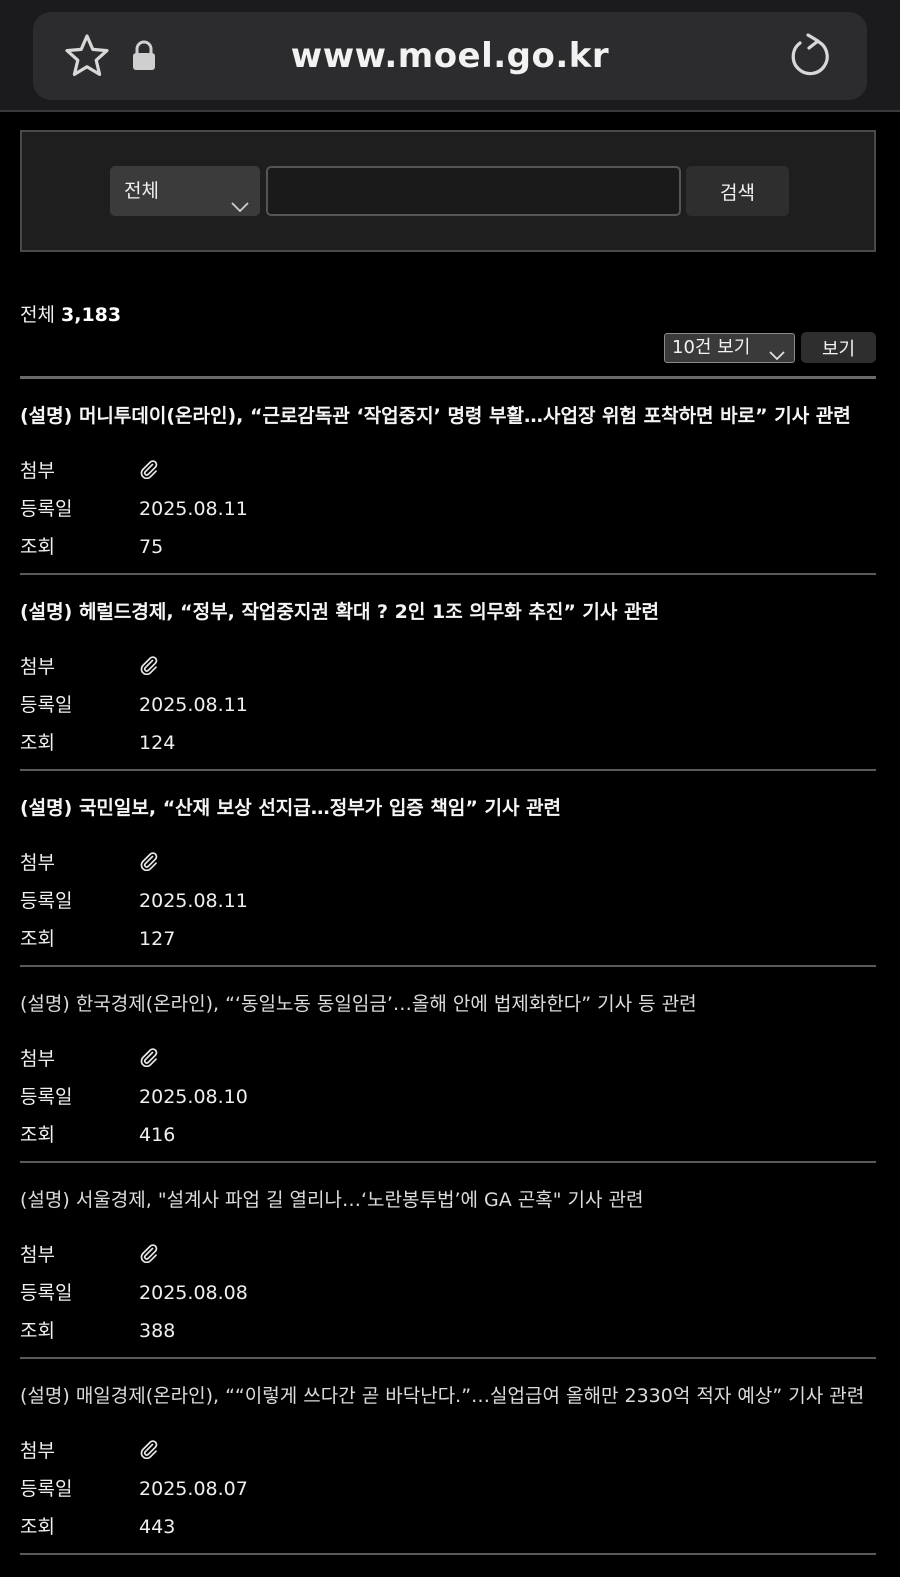 The height and width of the screenshot is (1577, 900). I want to click on address-bar: www.moel.go.kr, so click(450, 56).